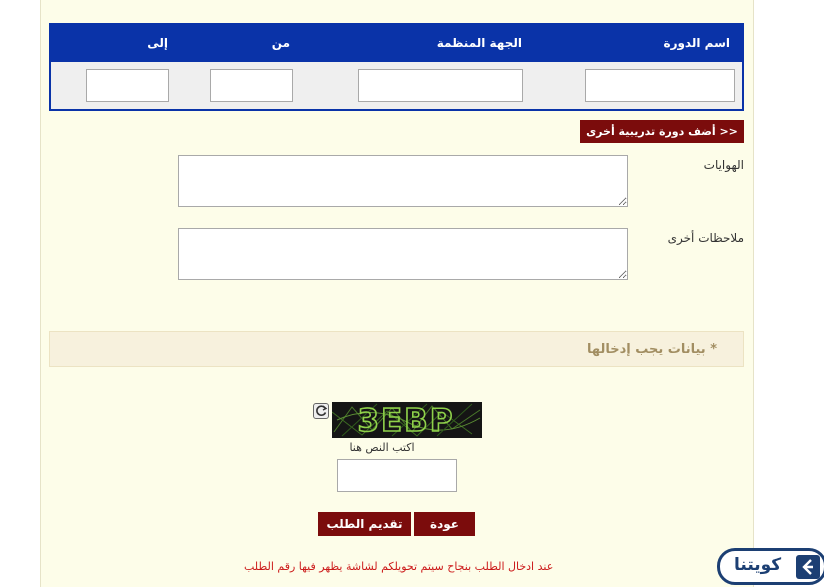  Describe the element at coordinates (758, 565) in the screenshot. I see `logo-text: كويتنا` at that location.